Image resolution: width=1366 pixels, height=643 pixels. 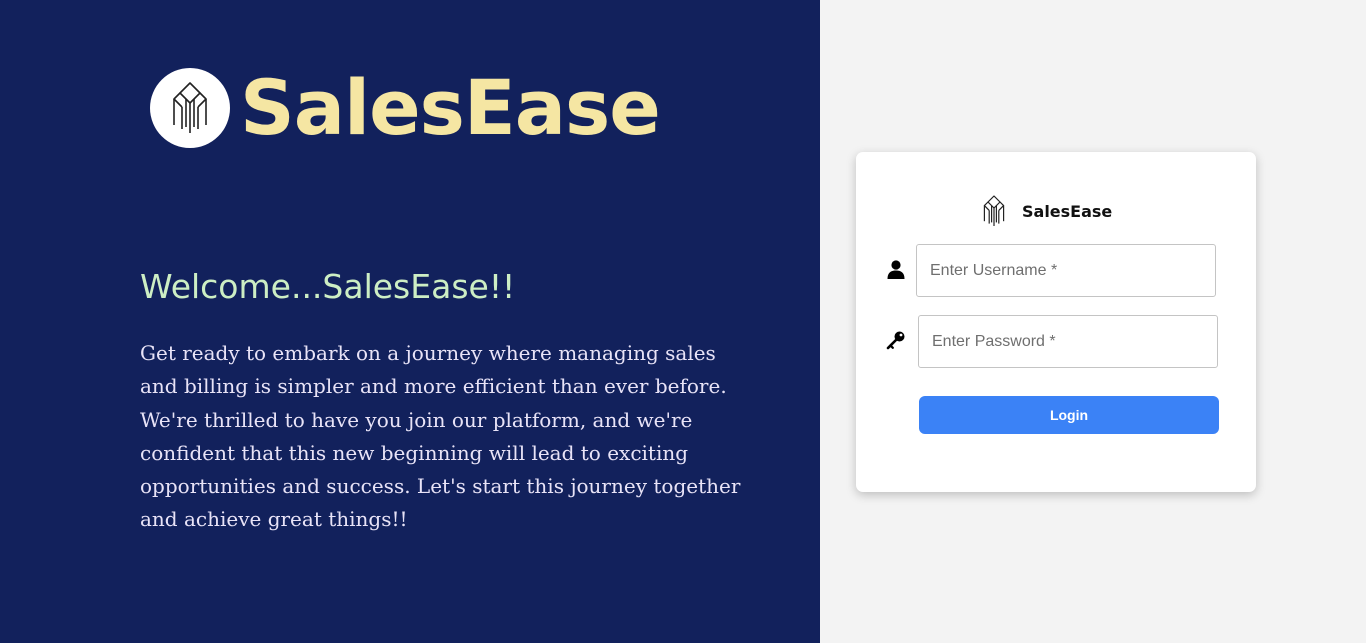 What do you see at coordinates (896, 340) in the screenshot?
I see `key-icon` at bounding box center [896, 340].